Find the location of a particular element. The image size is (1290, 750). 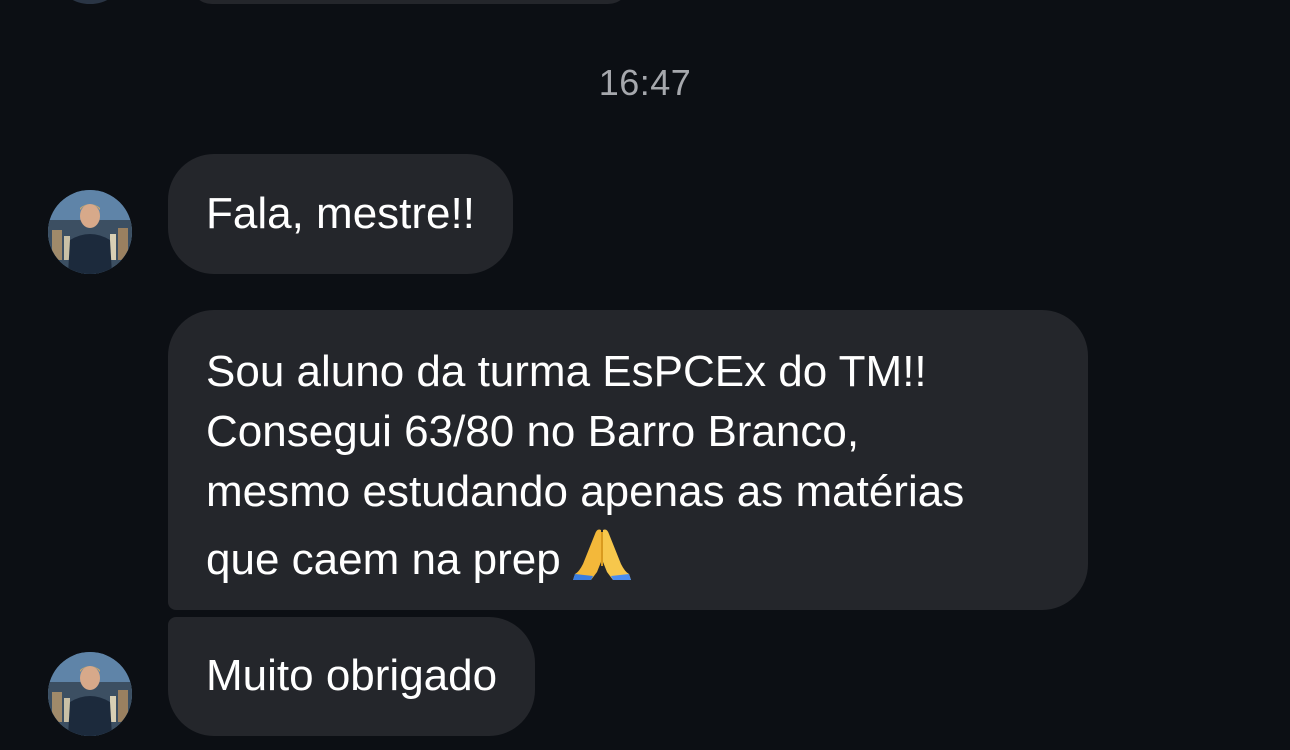

message-text: mesmo estudando apenas as matérias is located at coordinates (585, 491).